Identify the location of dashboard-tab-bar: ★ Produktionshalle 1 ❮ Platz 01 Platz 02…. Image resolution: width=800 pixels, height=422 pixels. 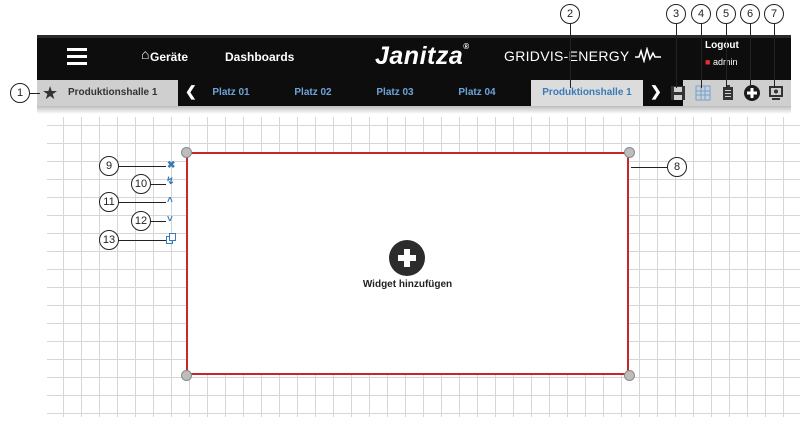
(414, 93).